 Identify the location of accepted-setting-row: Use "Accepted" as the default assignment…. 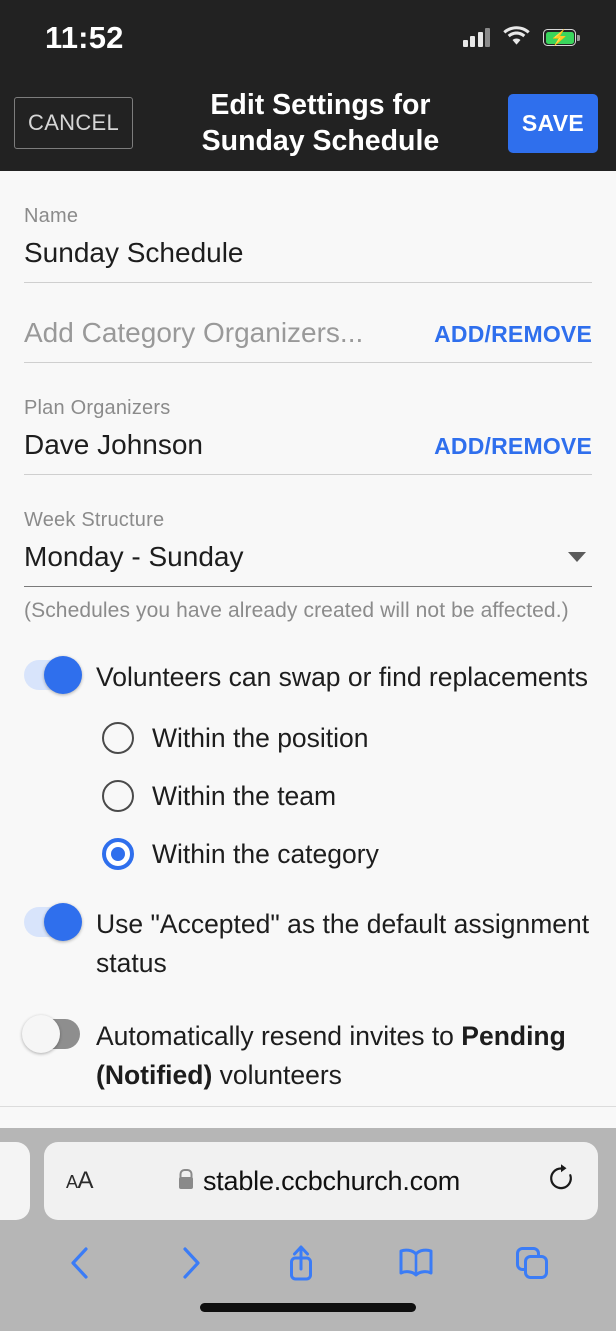
(308, 942).